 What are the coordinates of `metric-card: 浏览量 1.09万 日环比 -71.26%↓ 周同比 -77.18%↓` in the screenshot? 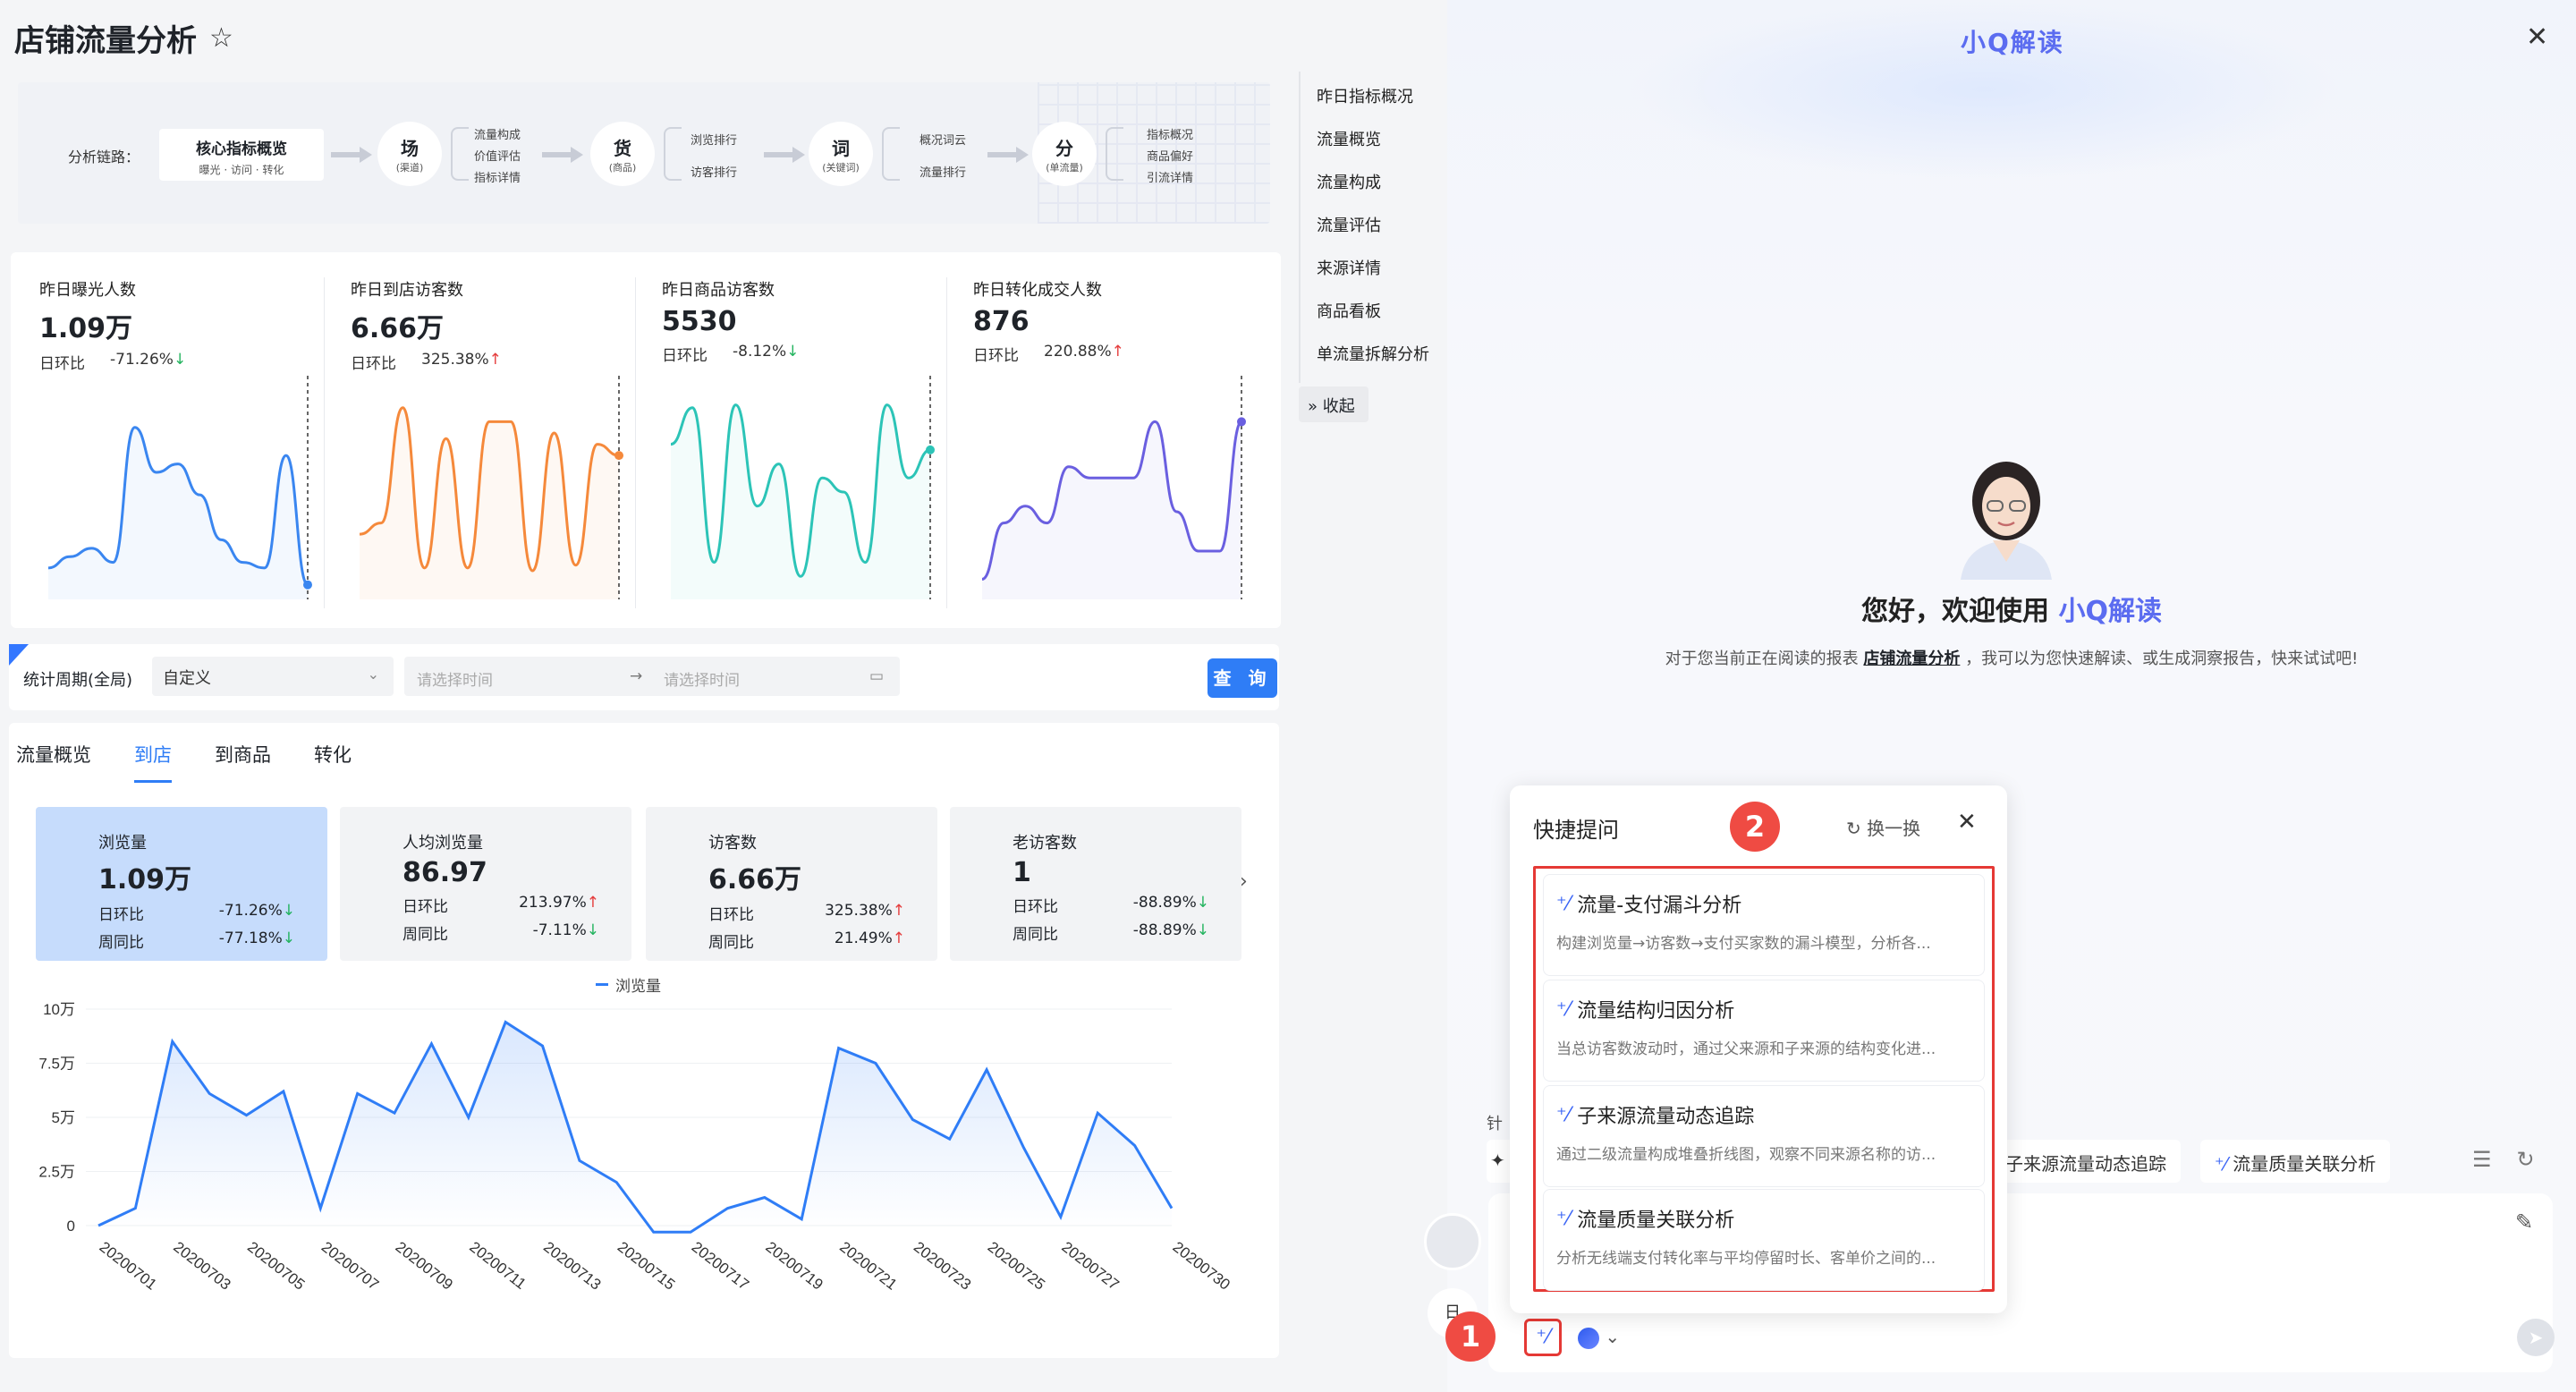 It's located at (181, 884).